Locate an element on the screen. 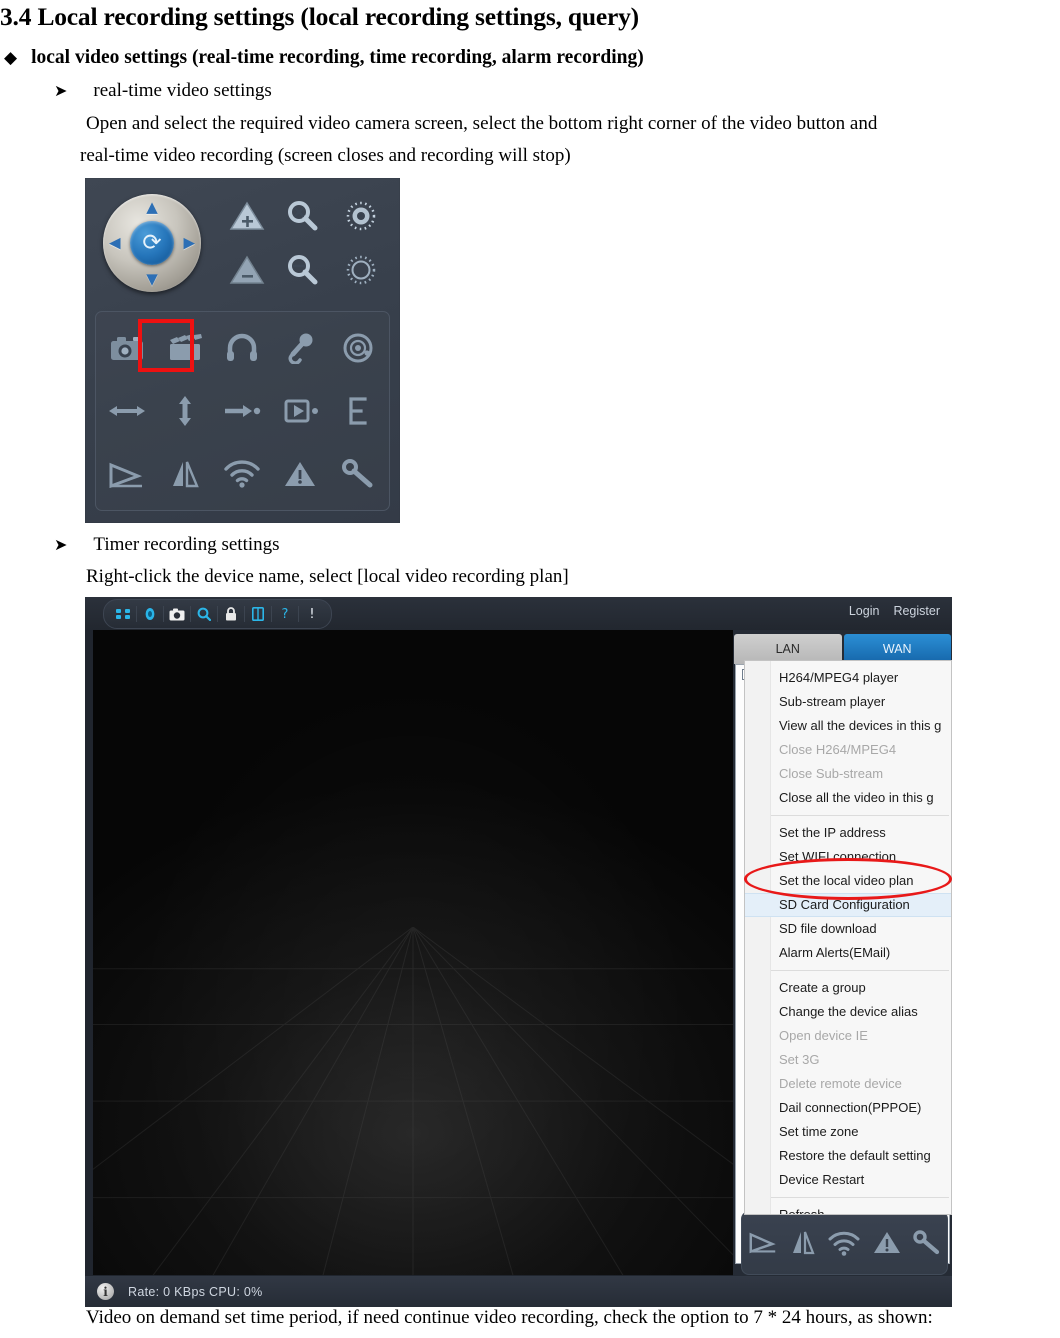 The width and height of the screenshot is (1060, 1338). menu-item-sd-card-configuration: SD Card Configuration is located at coordinates (848, 905).